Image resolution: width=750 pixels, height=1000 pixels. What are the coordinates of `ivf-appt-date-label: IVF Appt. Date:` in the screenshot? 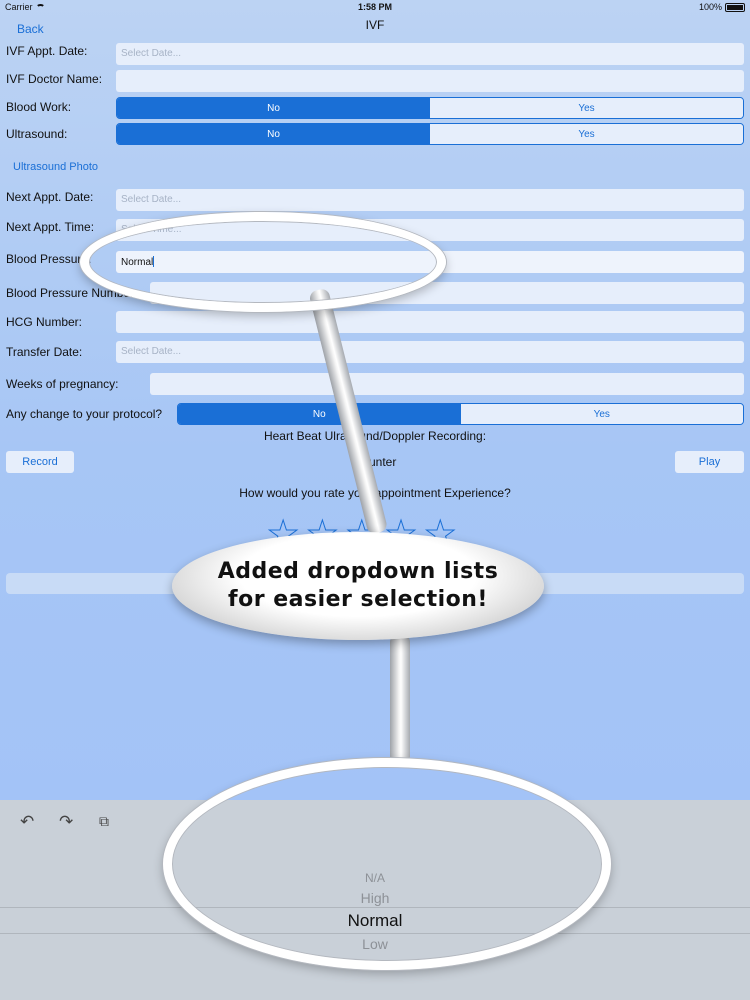 It's located at (47, 51).